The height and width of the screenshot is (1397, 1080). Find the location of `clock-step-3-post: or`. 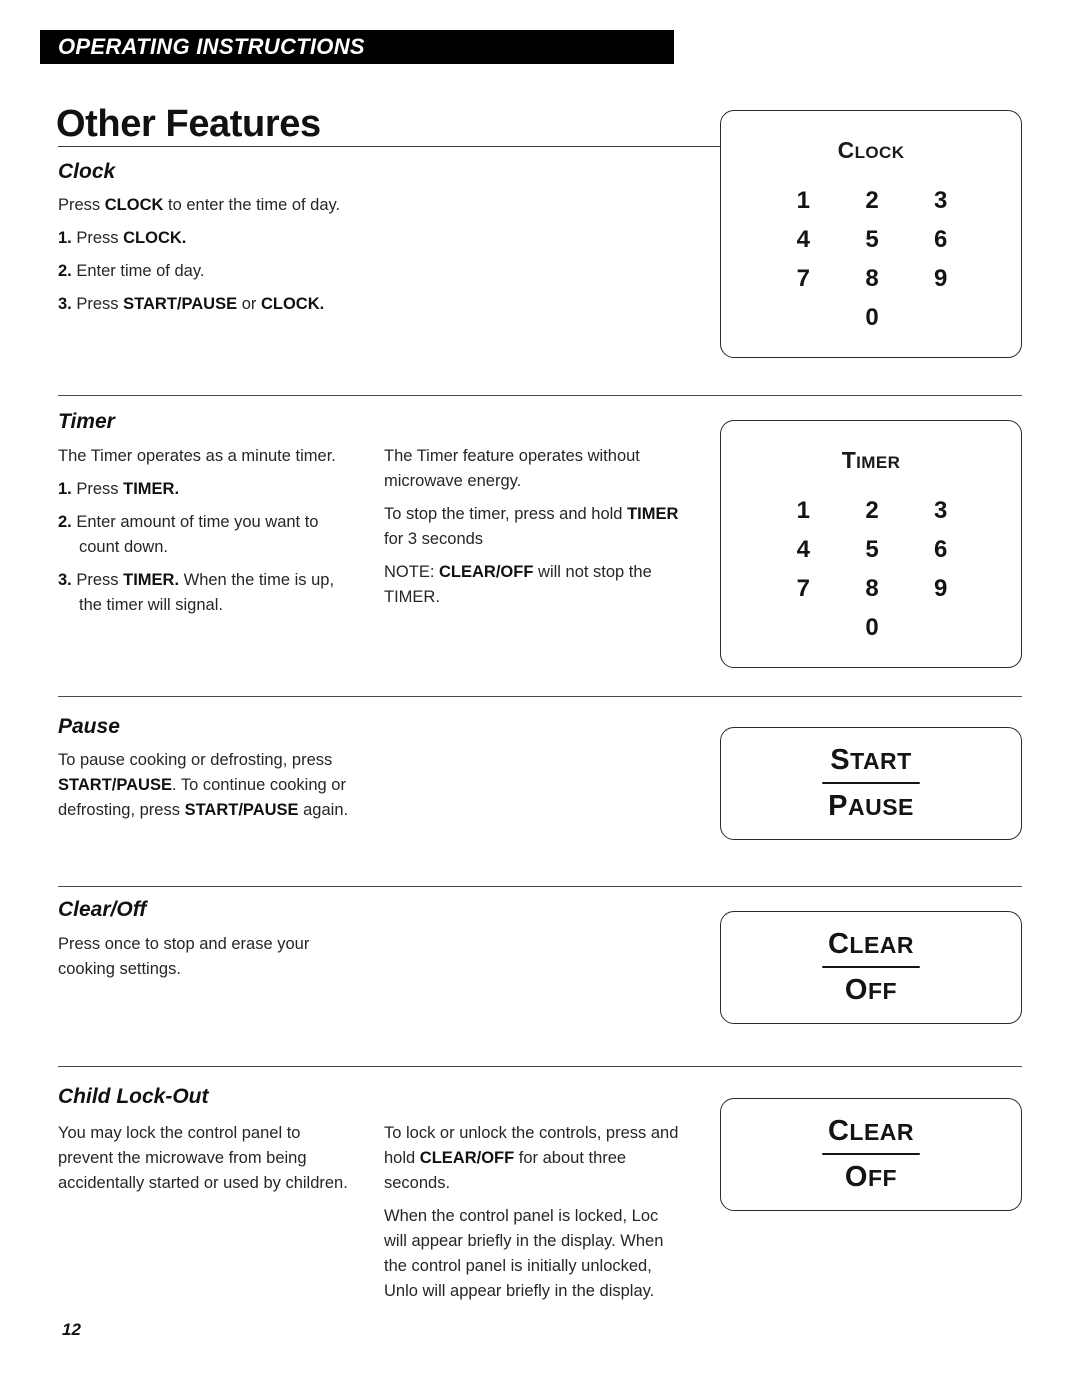

clock-step-3-post: or is located at coordinates (249, 304).